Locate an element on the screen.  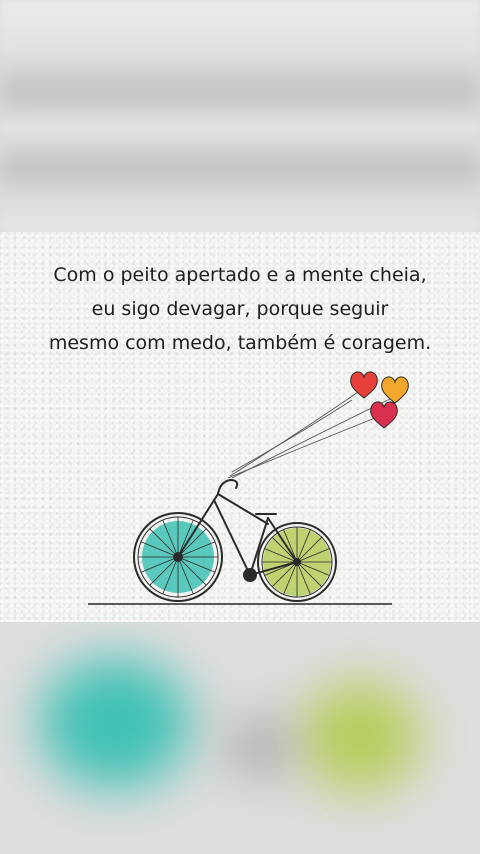
heart-balloon-pink is located at coordinates (384, 415).